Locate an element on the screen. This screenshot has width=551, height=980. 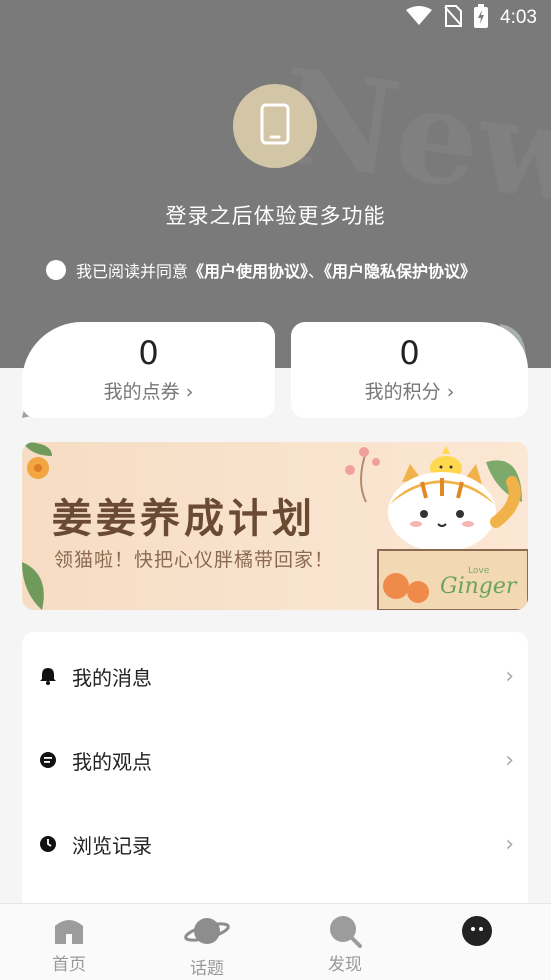
coupons-label: 我的点券 › is located at coordinates (148, 392).